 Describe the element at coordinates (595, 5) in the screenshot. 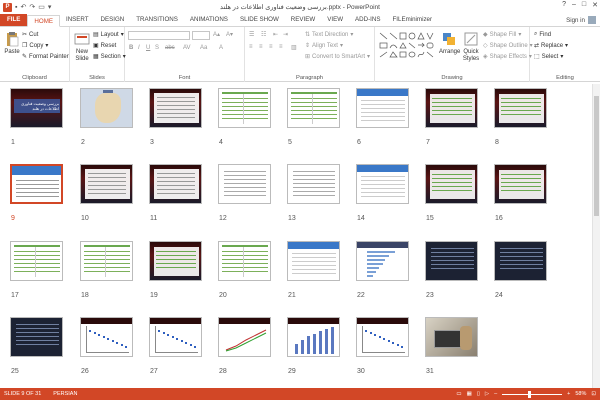

I see `close-icon: ✕` at that location.